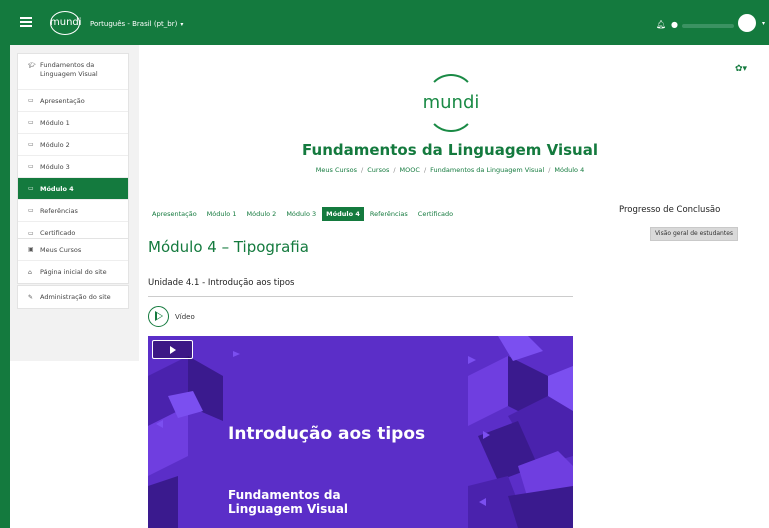 This screenshot has width=769, height=528. What do you see at coordinates (343, 214) in the screenshot?
I see `tab-modulo-4: Módulo 4` at bounding box center [343, 214].